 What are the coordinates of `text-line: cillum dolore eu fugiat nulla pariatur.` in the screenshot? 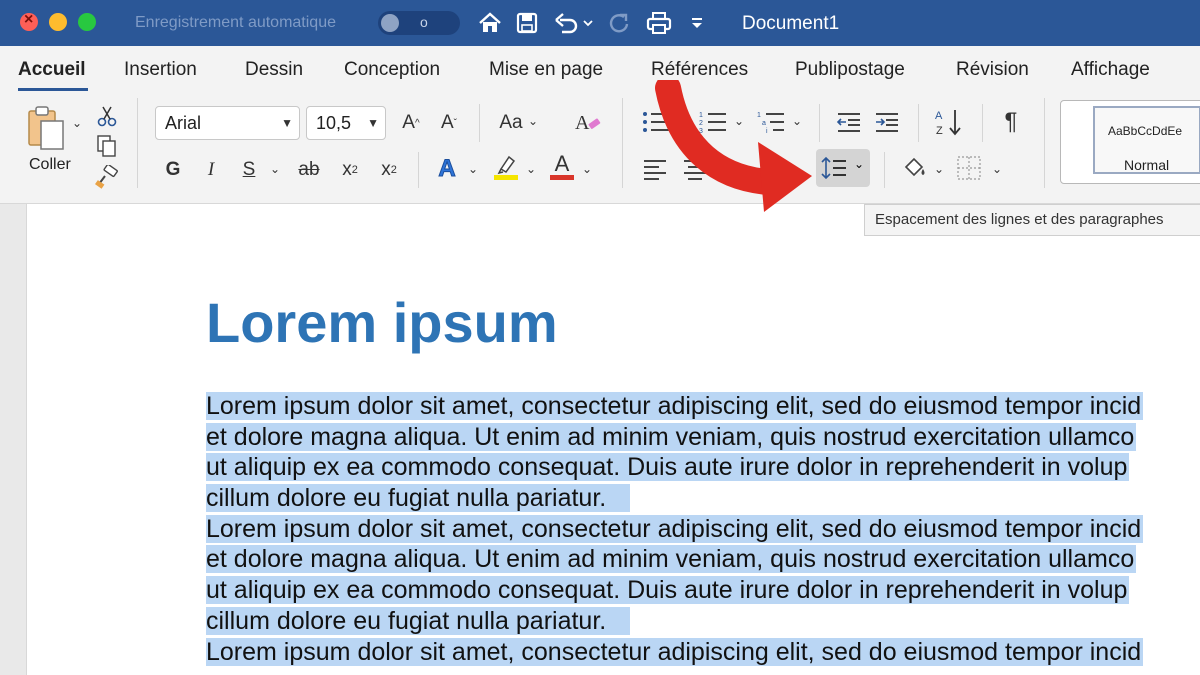 It's located at (703, 621).